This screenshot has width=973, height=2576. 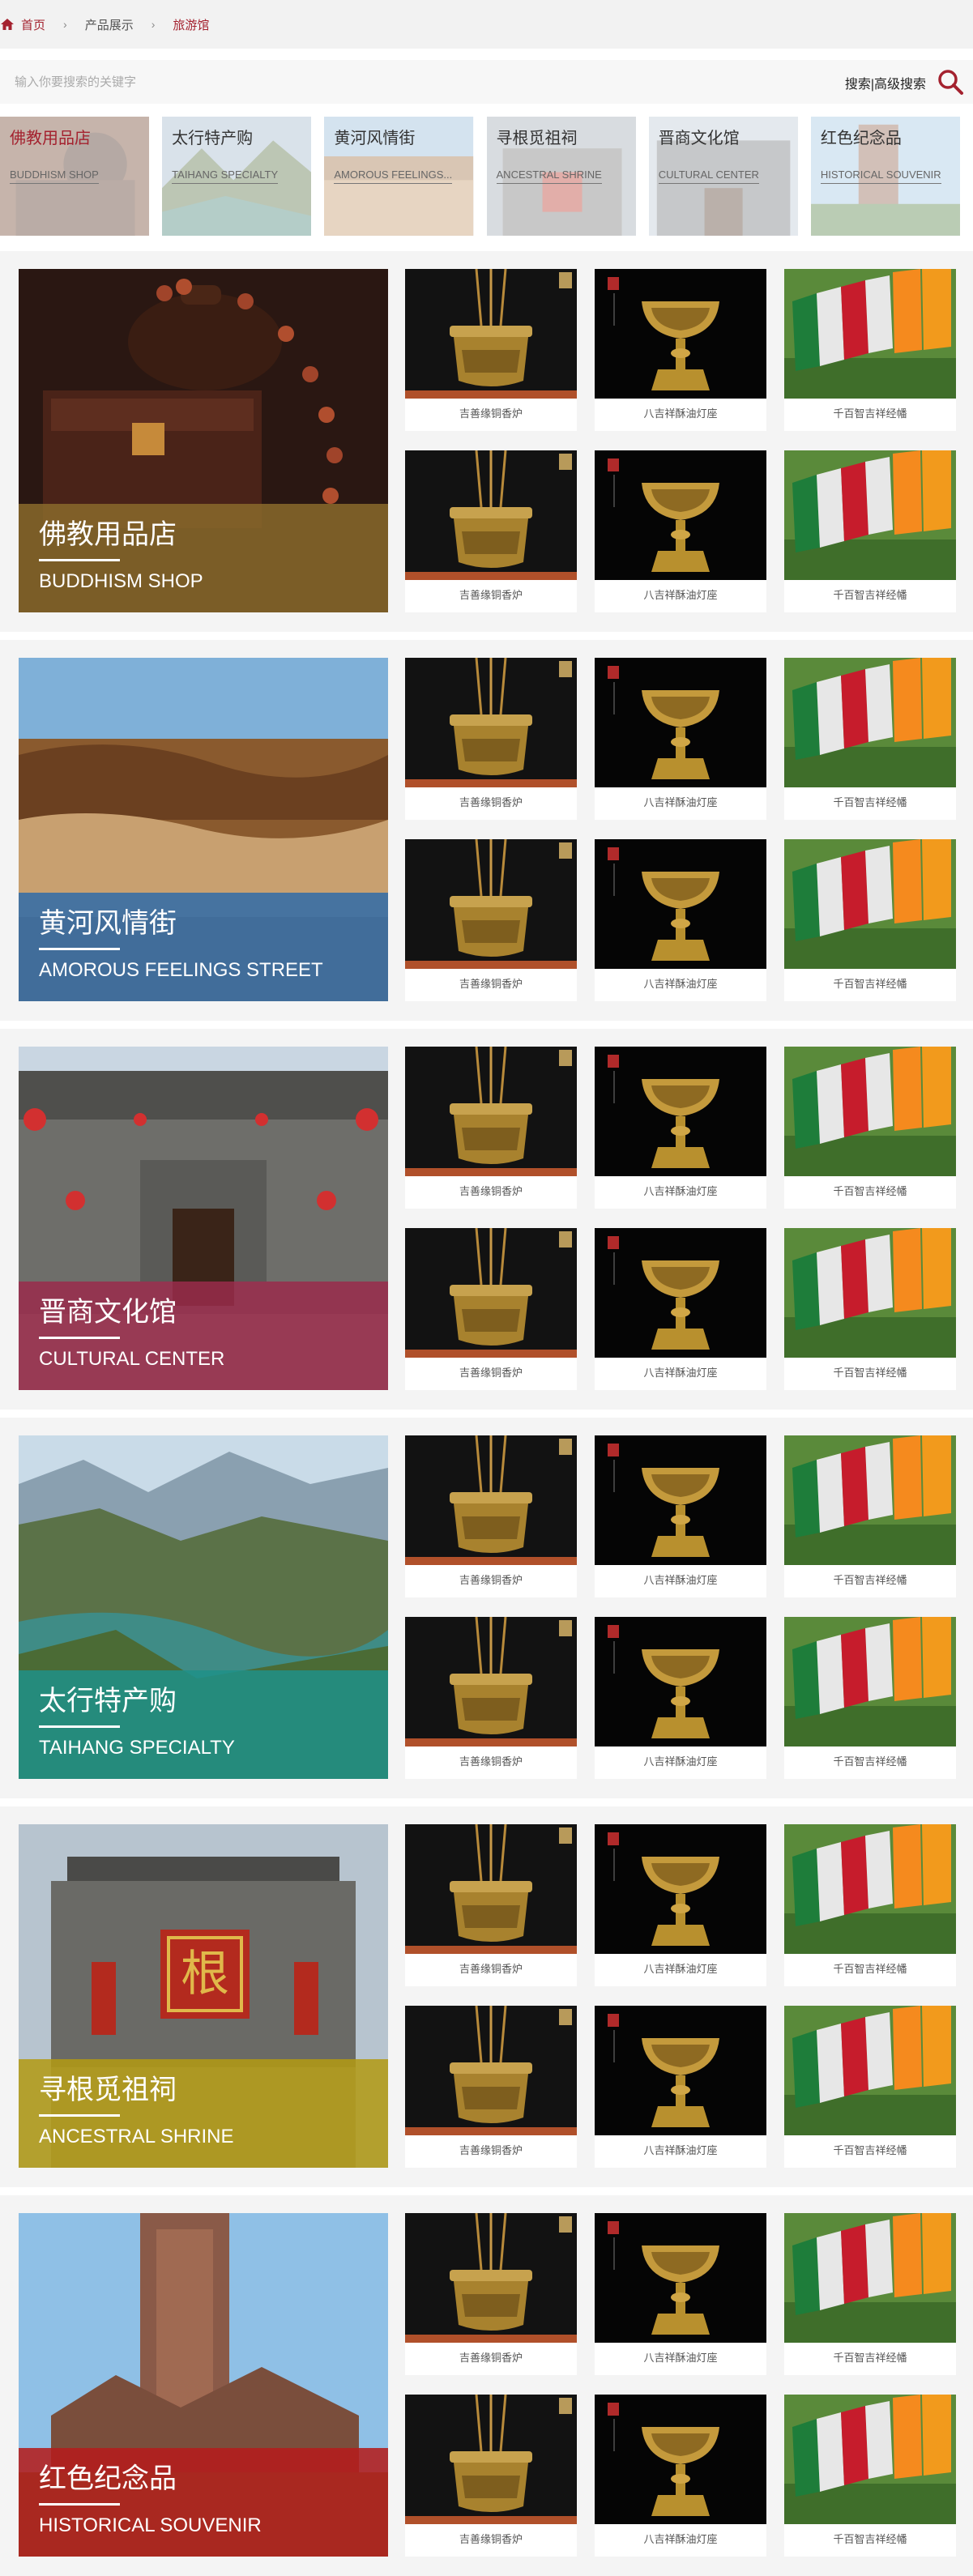 What do you see at coordinates (54, 176) in the screenshot?
I see `category-en: BUDDHISM SHOP` at bounding box center [54, 176].